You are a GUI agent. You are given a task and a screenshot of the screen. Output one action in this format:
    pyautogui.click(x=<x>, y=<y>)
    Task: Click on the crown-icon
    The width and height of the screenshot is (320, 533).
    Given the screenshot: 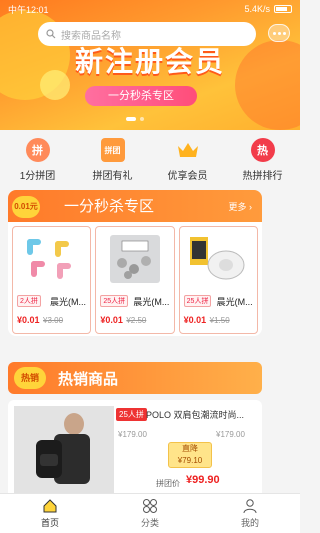 What is the action you would take?
    pyautogui.click(x=188, y=150)
    